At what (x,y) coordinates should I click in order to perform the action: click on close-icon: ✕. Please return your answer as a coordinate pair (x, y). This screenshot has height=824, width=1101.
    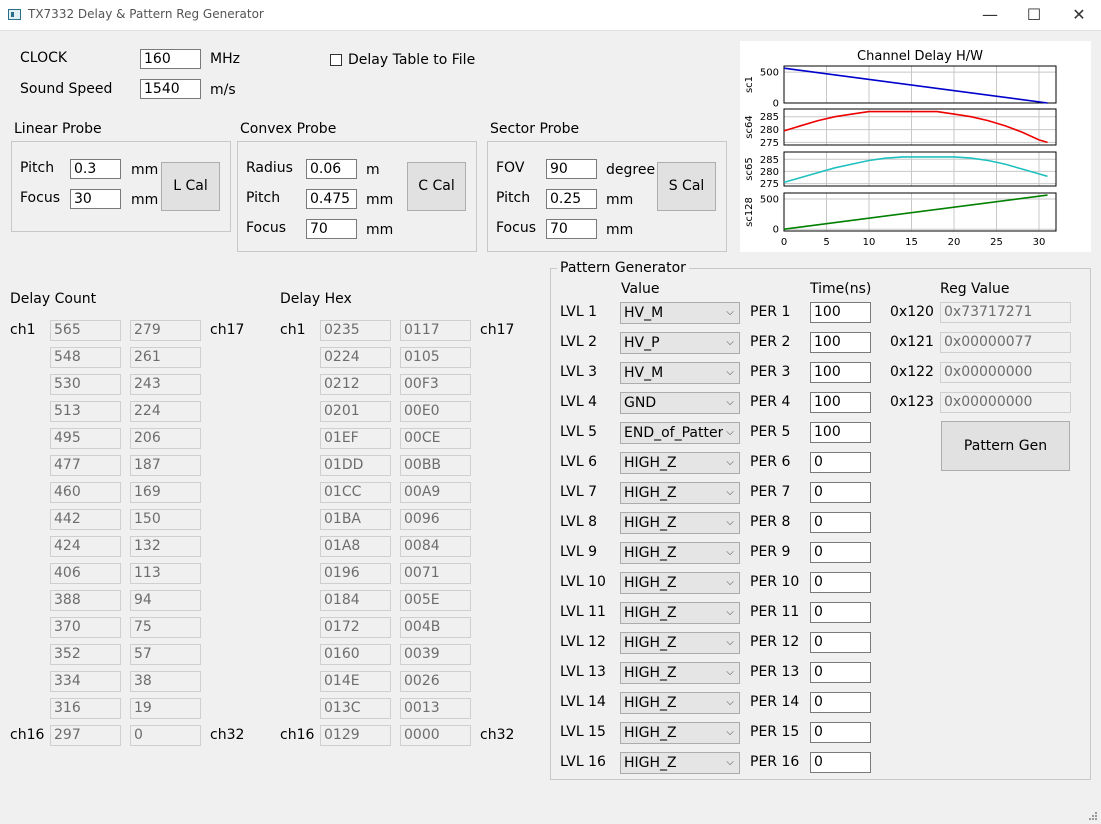
    Looking at the image, I should click on (1078, 15).